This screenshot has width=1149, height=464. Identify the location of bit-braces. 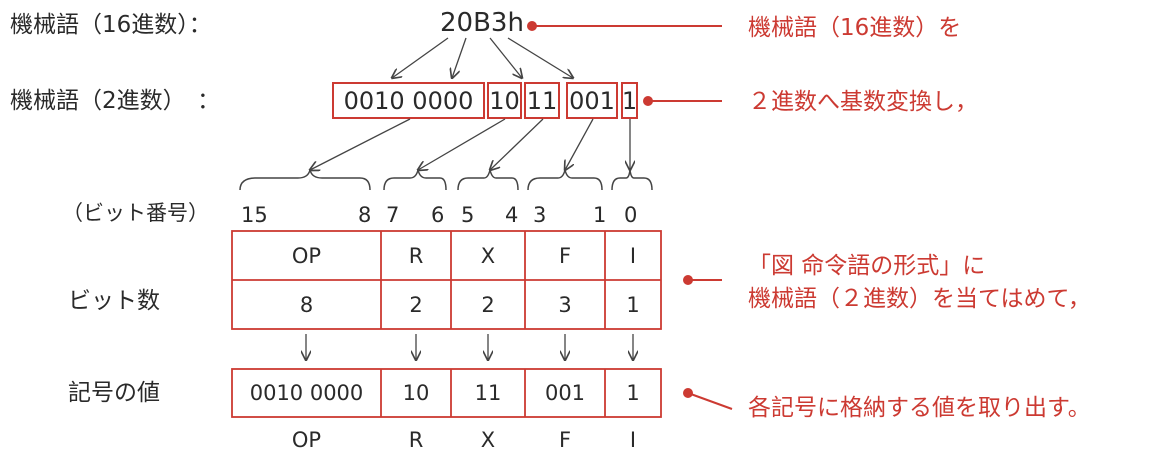
(446, 180).